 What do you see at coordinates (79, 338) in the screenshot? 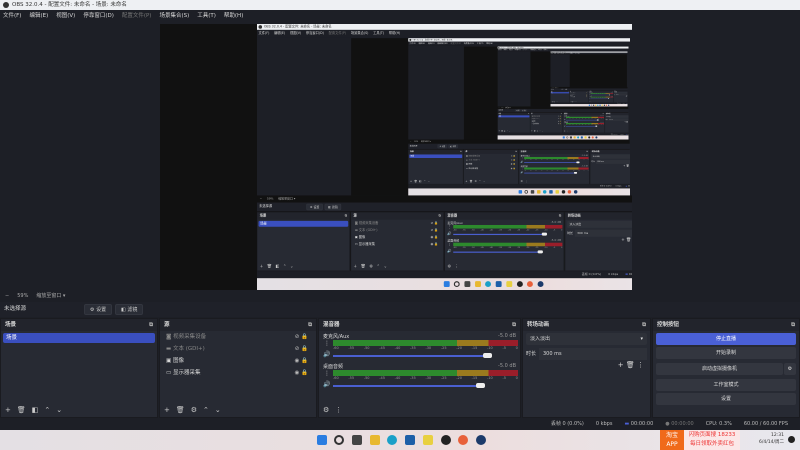
I see `scene-item: 场景` at bounding box center [79, 338].